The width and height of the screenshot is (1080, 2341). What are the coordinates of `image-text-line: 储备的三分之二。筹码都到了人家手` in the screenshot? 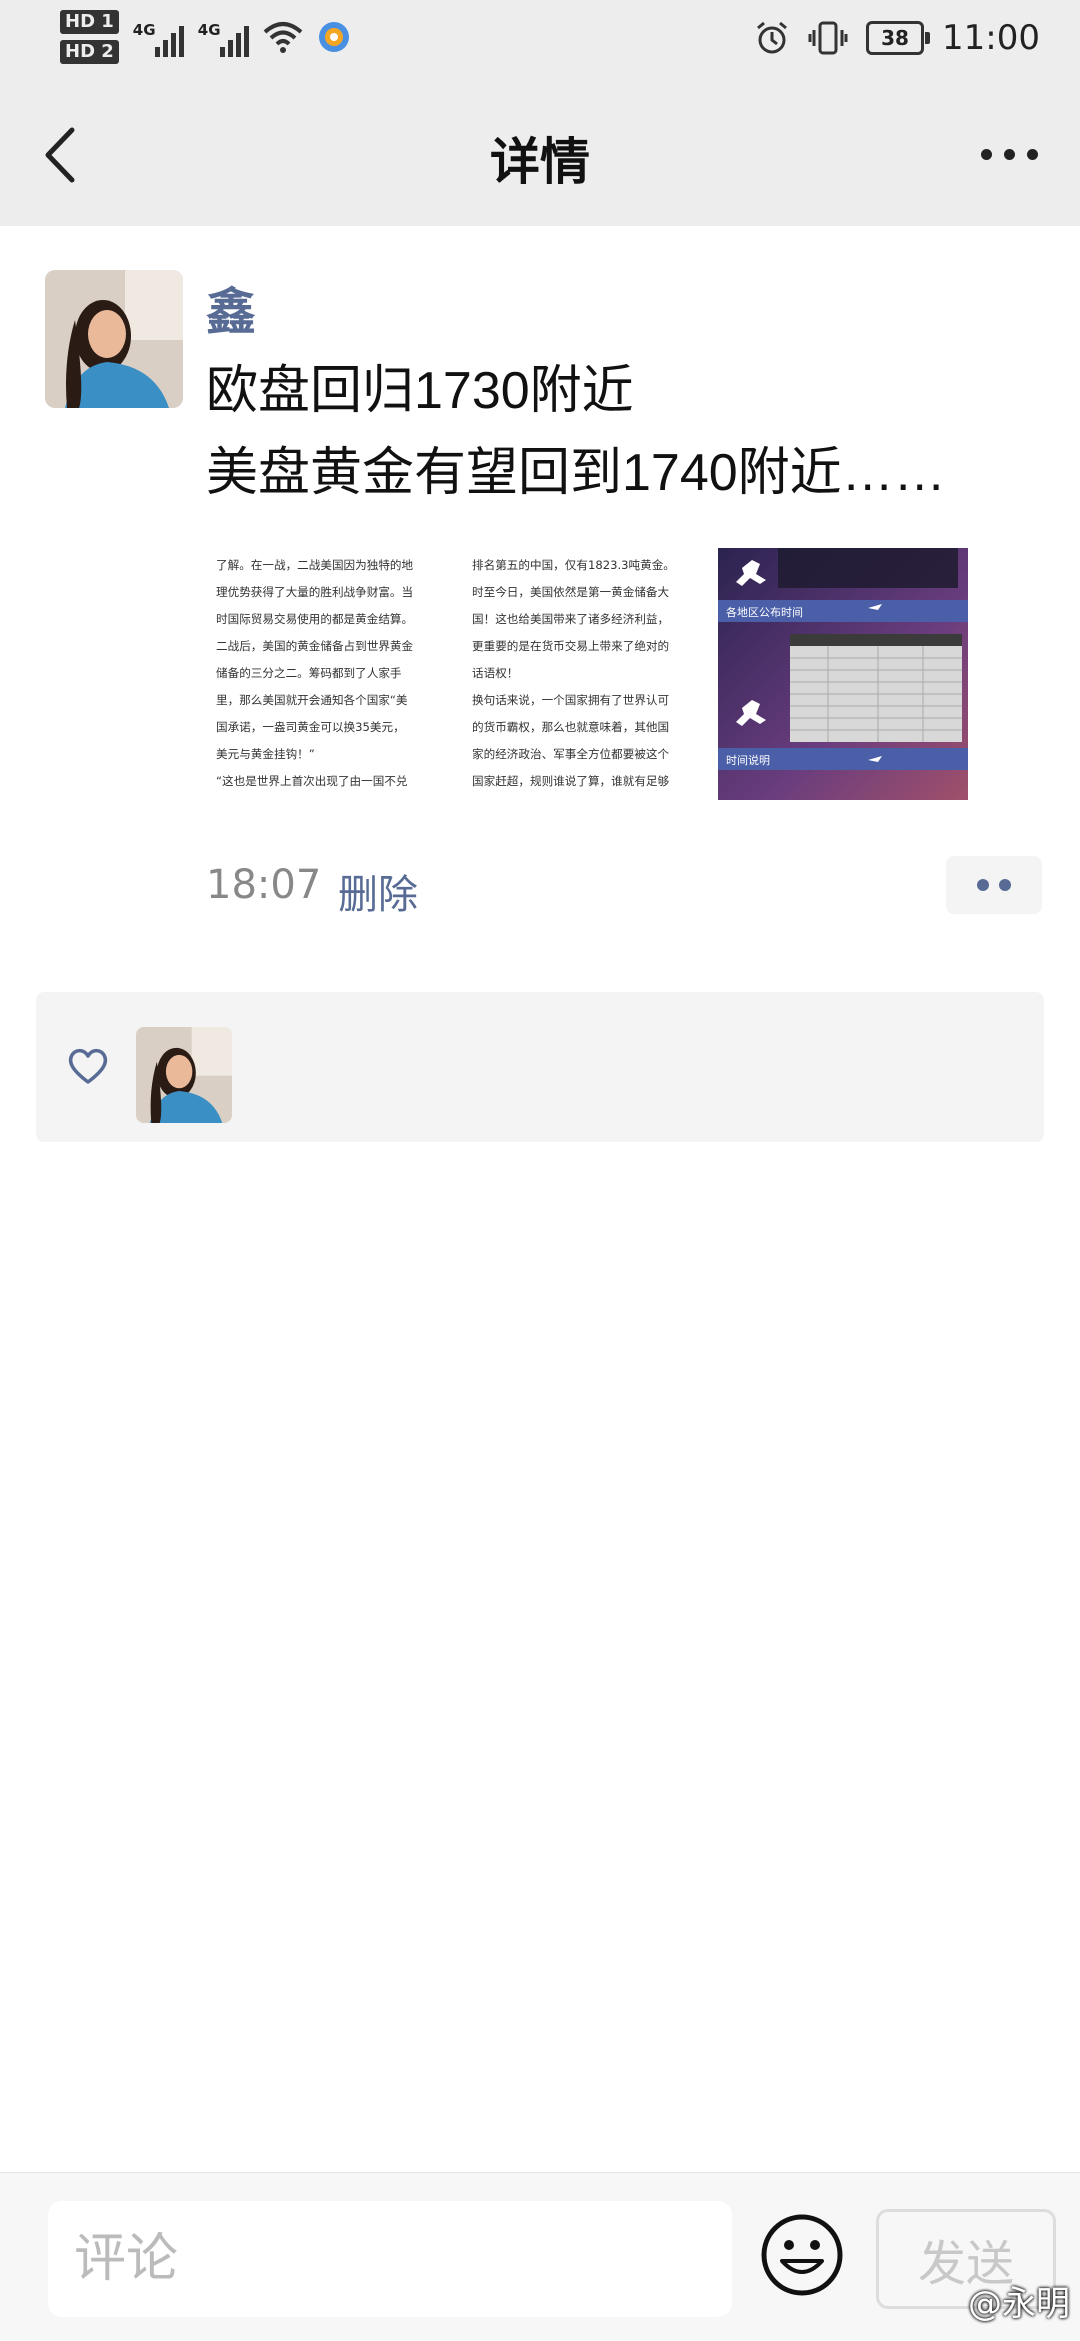 It's located at (309, 673).